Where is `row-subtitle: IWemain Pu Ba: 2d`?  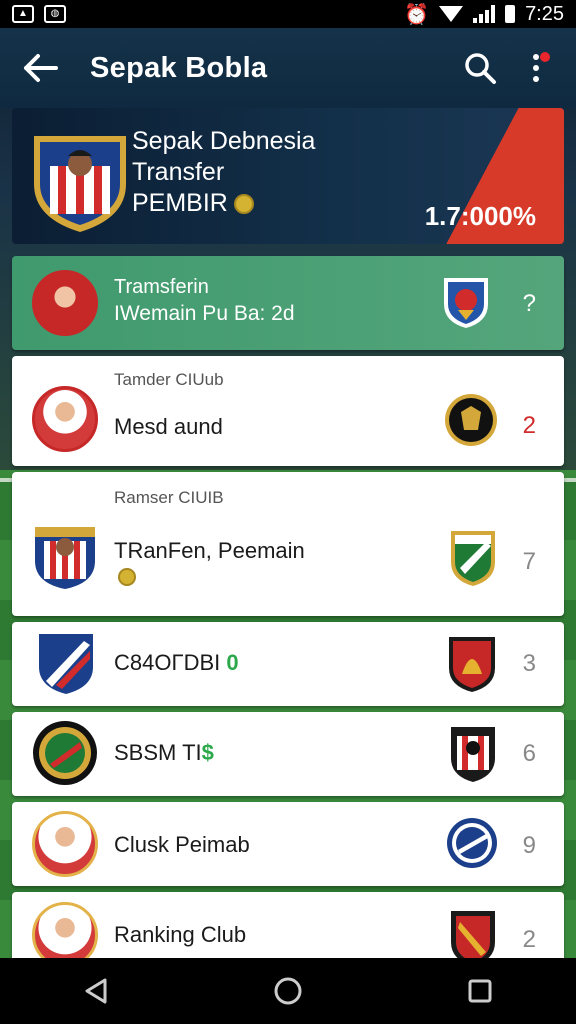 row-subtitle: IWemain Pu Ba: 2d is located at coordinates (204, 313).